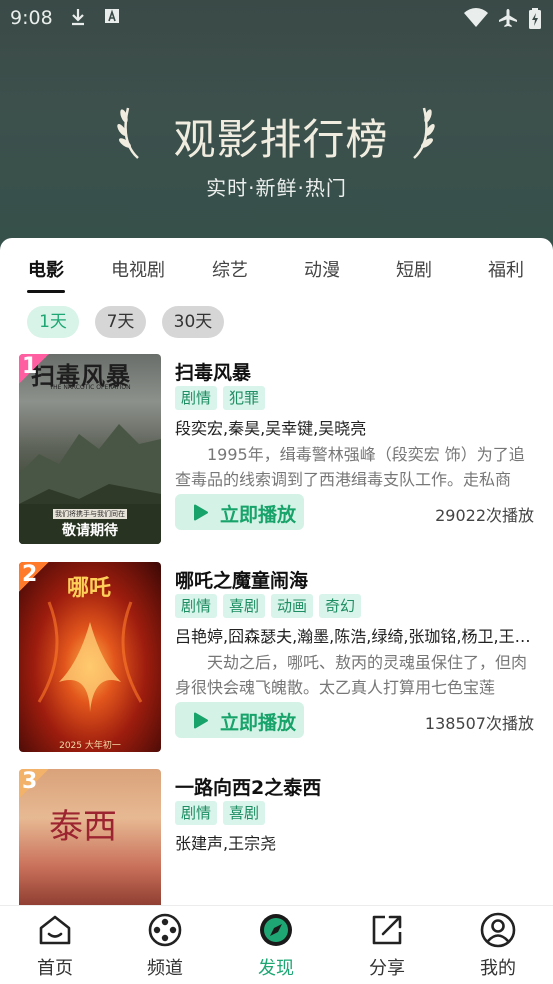 This screenshot has height=984, width=553. Describe the element at coordinates (90, 531) in the screenshot. I see `poster-bottom-text: 敬请期待` at that location.